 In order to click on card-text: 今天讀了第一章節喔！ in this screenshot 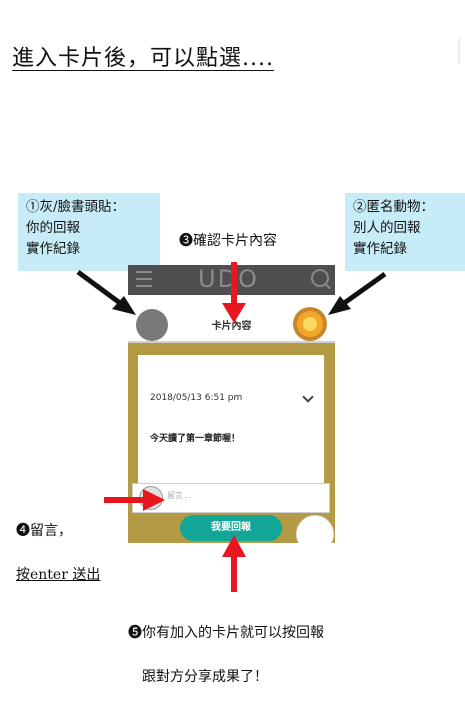, I will do `click(195, 439)`.